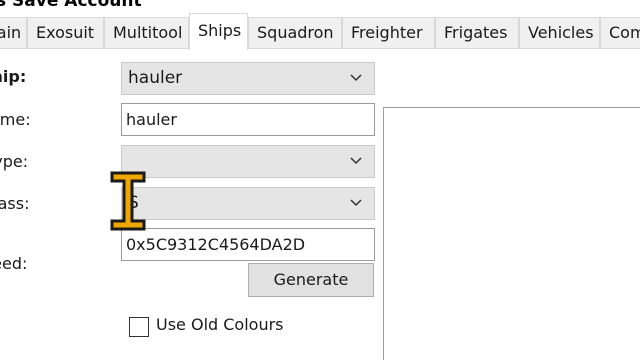 The image size is (640, 360). Describe the element at coordinates (216, 244) in the screenshot. I see `seed-field-value: 0x5C9312C4564DA2D` at that location.